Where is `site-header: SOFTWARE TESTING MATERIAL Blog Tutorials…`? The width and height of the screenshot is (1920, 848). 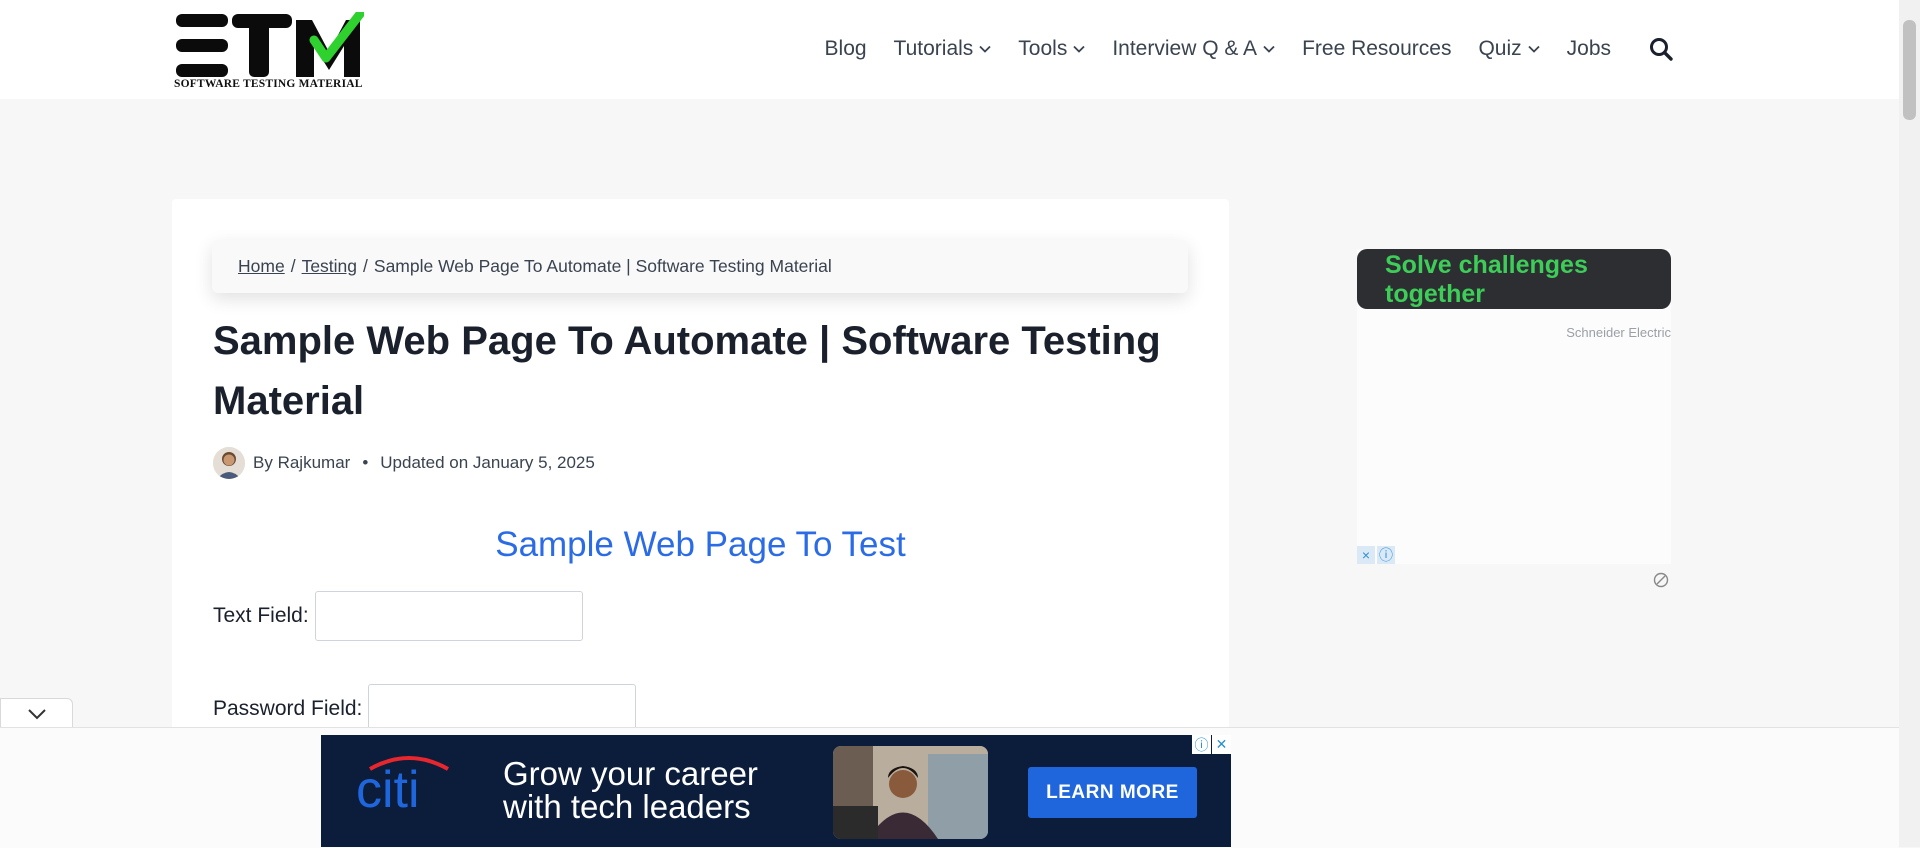
site-header: SOFTWARE TESTING MATERIAL Blog Tutorials… is located at coordinates (949, 49).